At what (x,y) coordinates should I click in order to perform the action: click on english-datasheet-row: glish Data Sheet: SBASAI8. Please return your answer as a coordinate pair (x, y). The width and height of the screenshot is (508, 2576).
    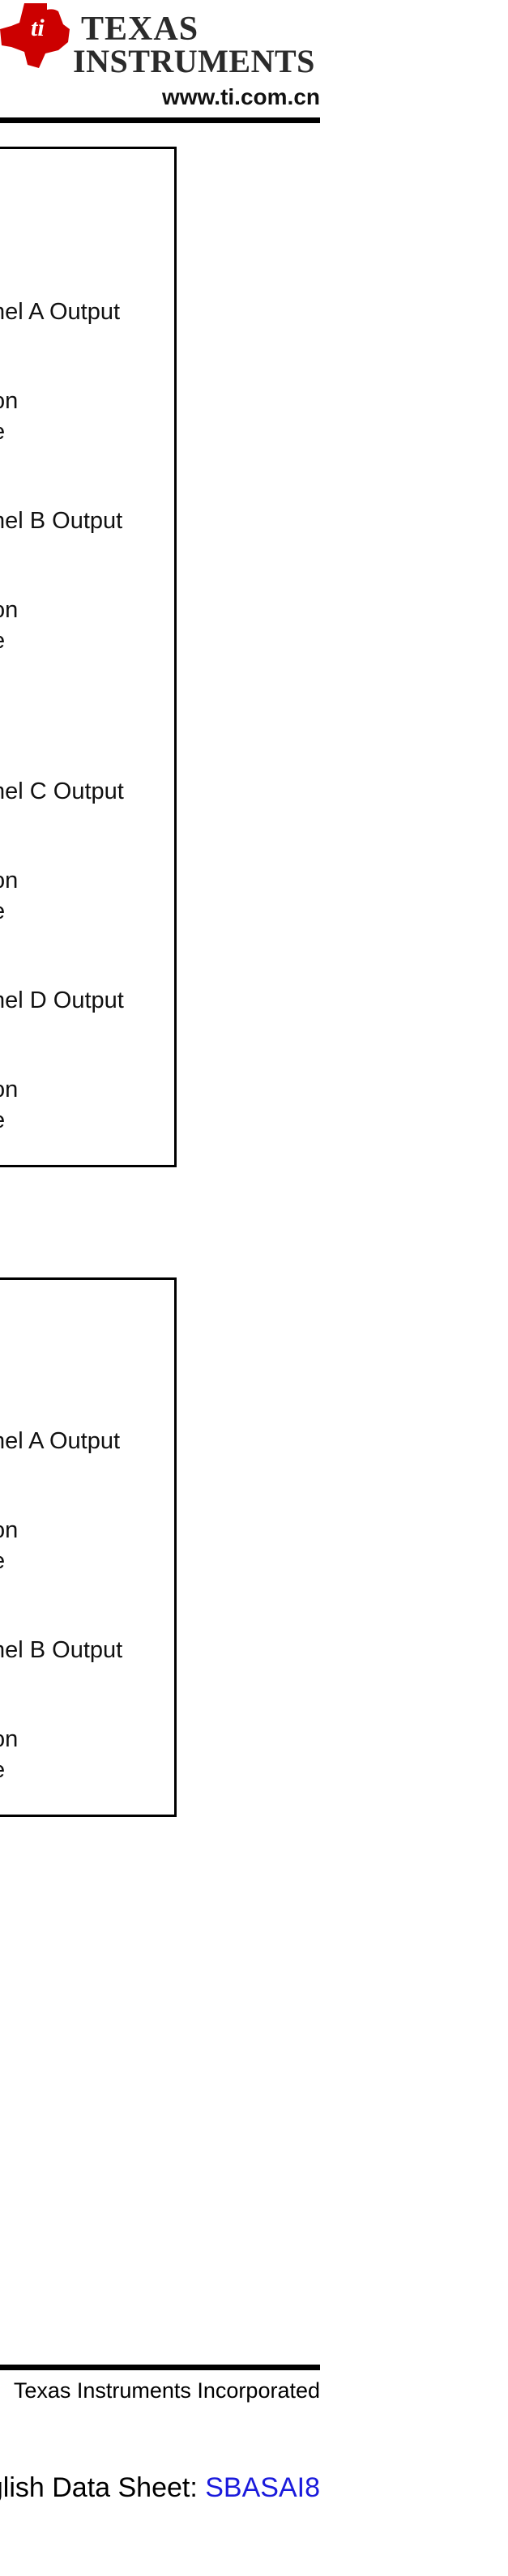
    Looking at the image, I should click on (160, 2488).